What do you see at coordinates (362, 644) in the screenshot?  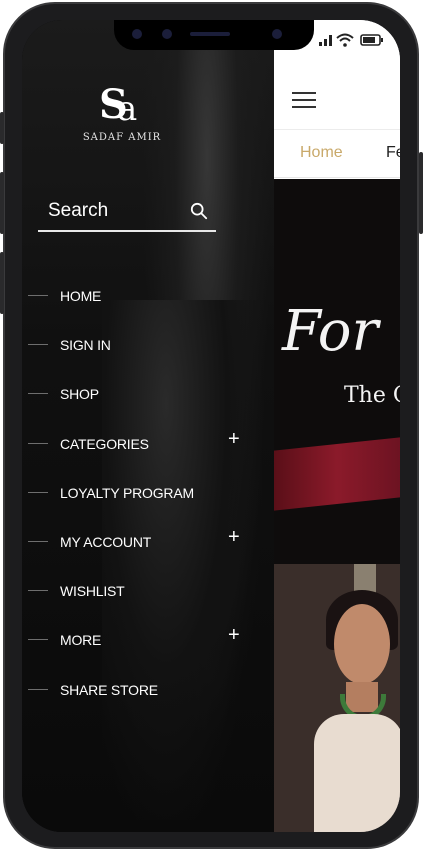 I see `model-face` at bounding box center [362, 644].